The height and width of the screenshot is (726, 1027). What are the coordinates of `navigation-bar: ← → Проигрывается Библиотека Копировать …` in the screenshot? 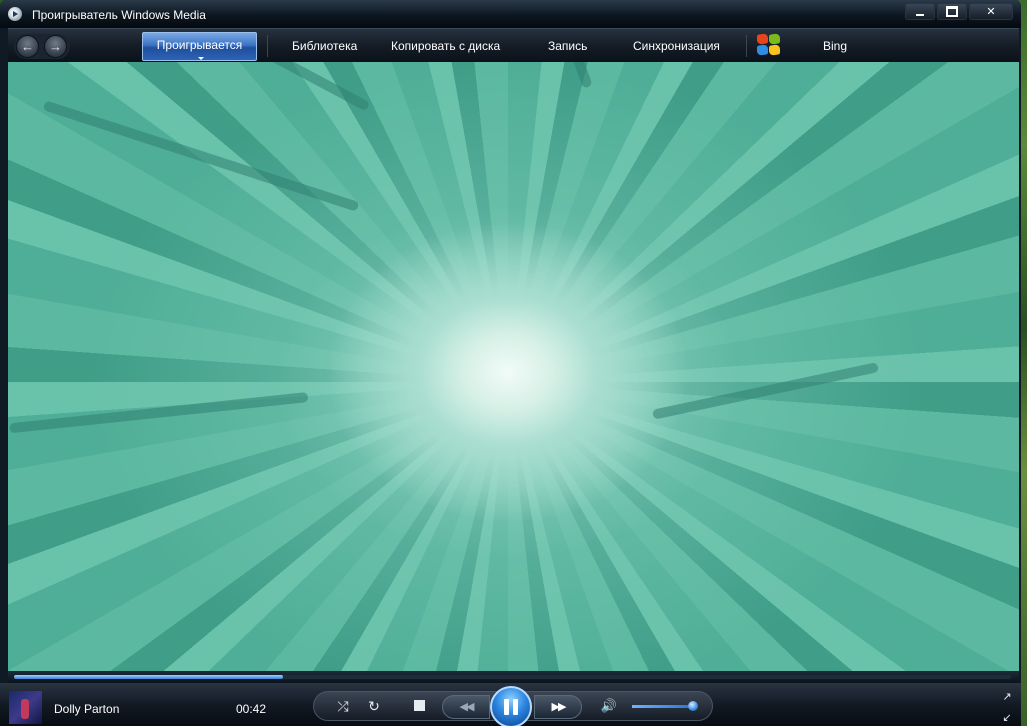 It's located at (513, 45).